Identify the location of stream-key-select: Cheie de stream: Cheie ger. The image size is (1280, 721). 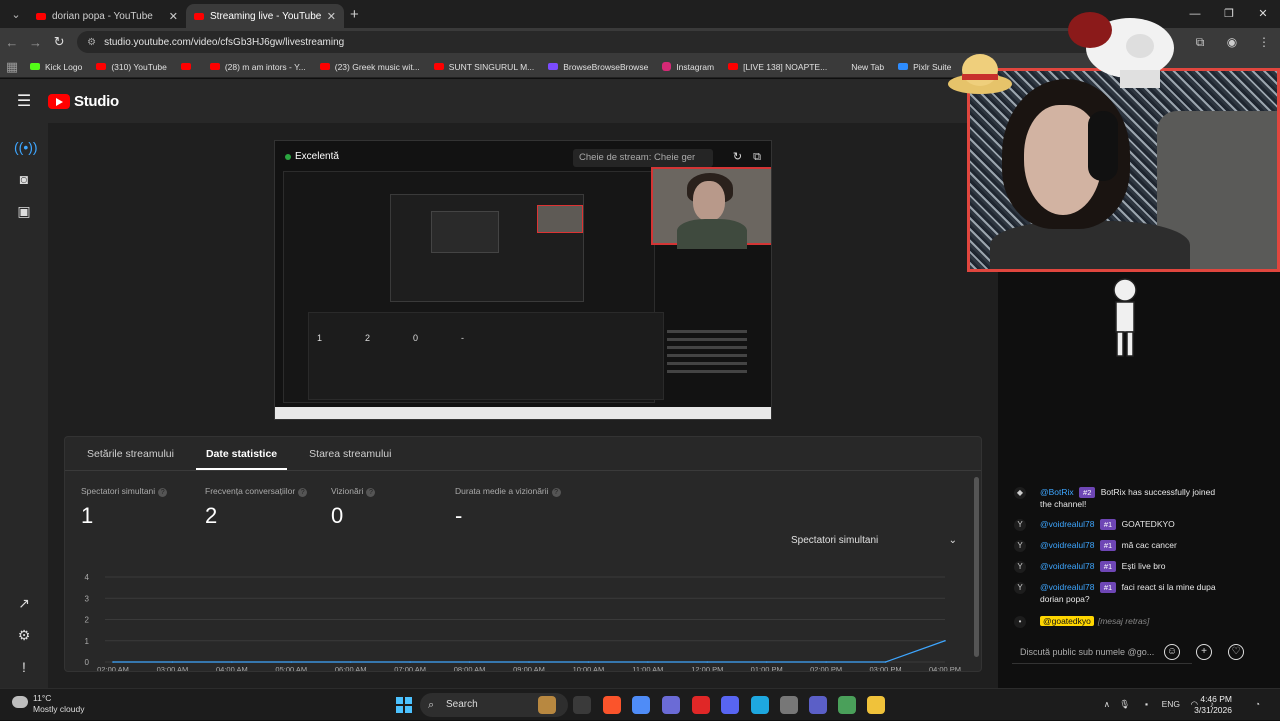
(643, 158).